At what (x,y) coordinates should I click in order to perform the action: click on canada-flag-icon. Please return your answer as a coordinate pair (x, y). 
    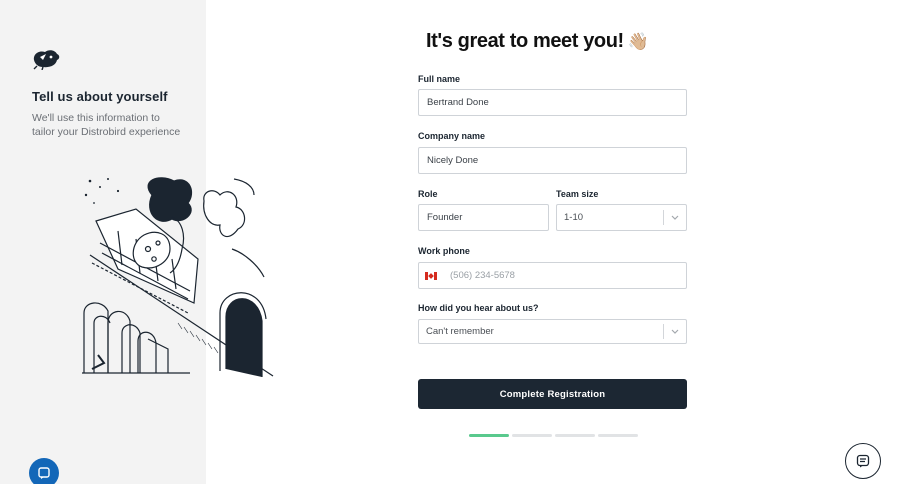
    Looking at the image, I should click on (431, 275).